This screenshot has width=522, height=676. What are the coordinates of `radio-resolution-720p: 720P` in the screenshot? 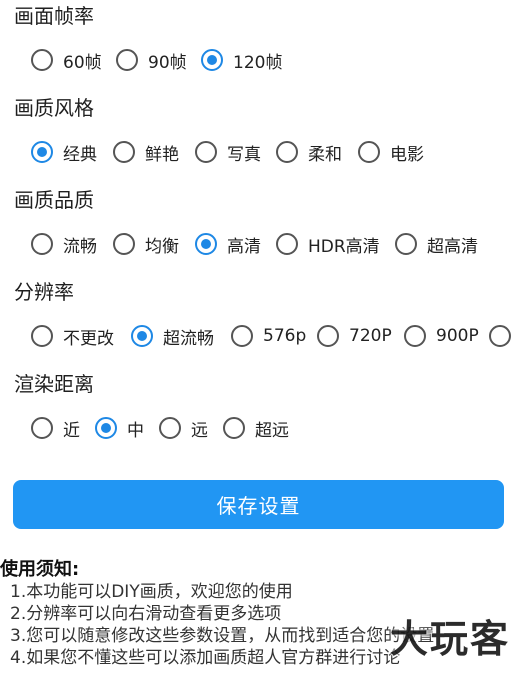 It's located at (354, 336).